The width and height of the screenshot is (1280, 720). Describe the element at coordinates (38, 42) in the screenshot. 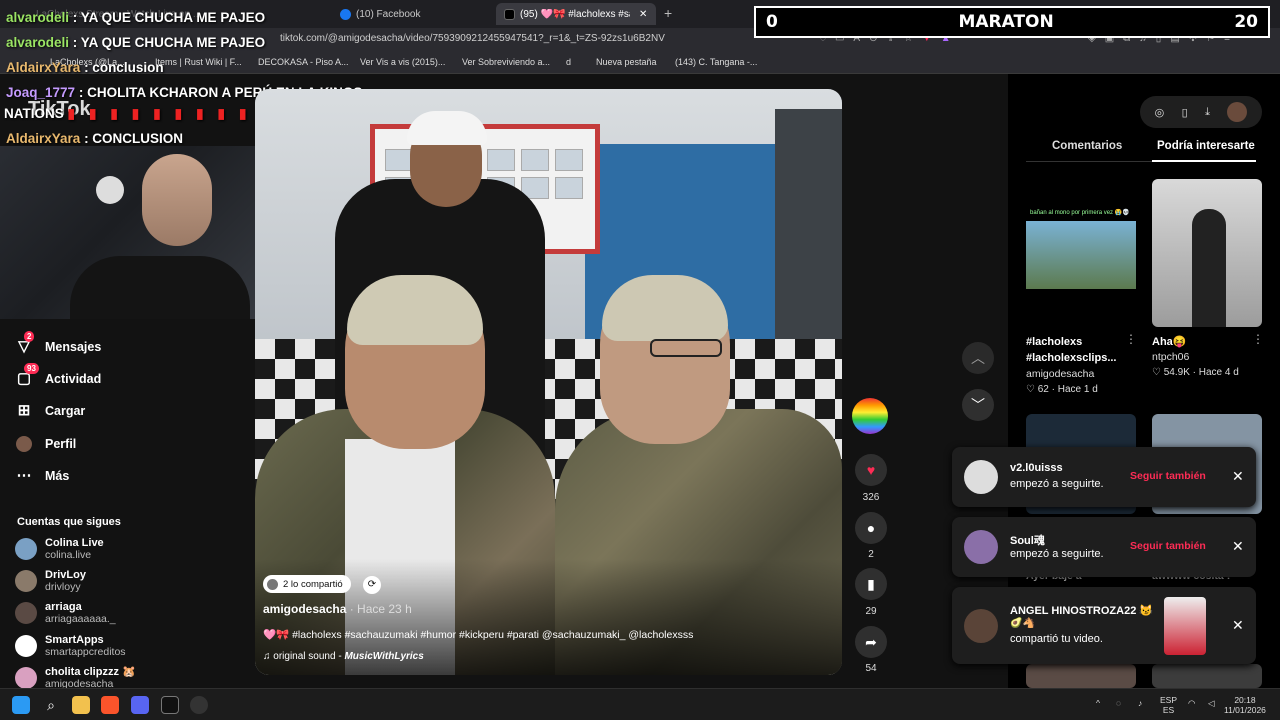

I see `chat-username: alvarodeli` at that location.